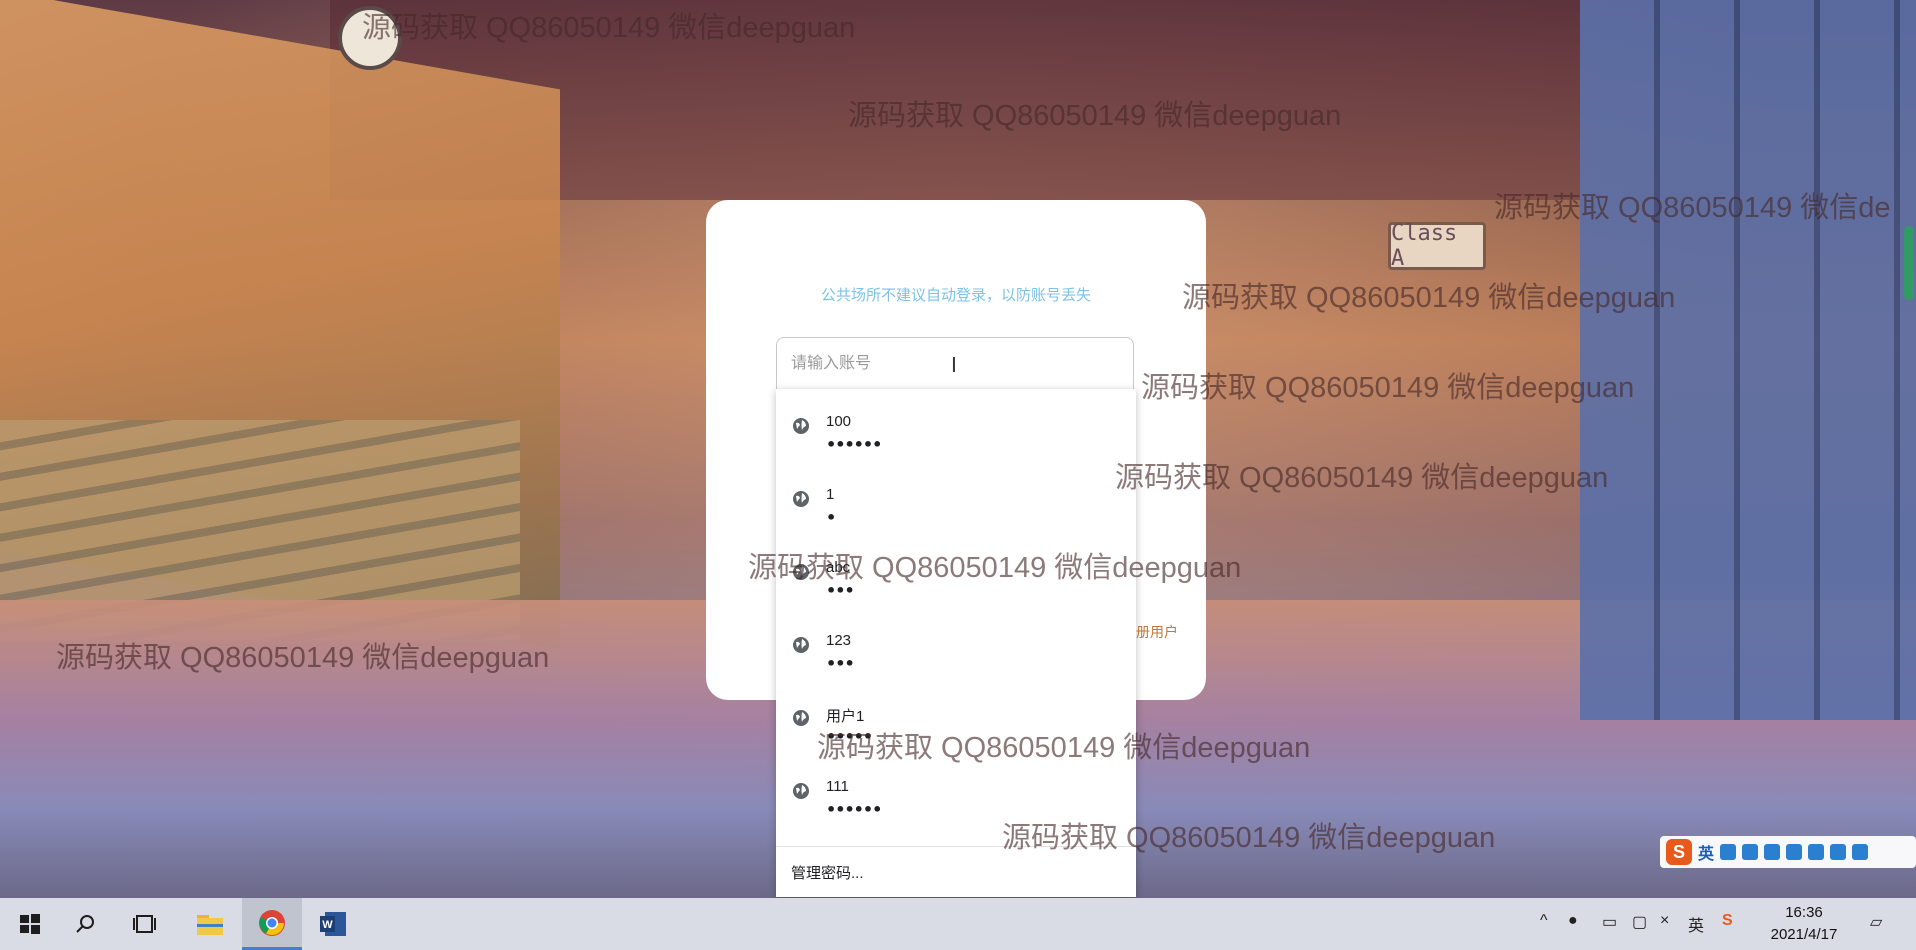 This screenshot has height=950, width=1916. Describe the element at coordinates (1544, 921) in the screenshot. I see `chevron-up-icon: ^` at that location.